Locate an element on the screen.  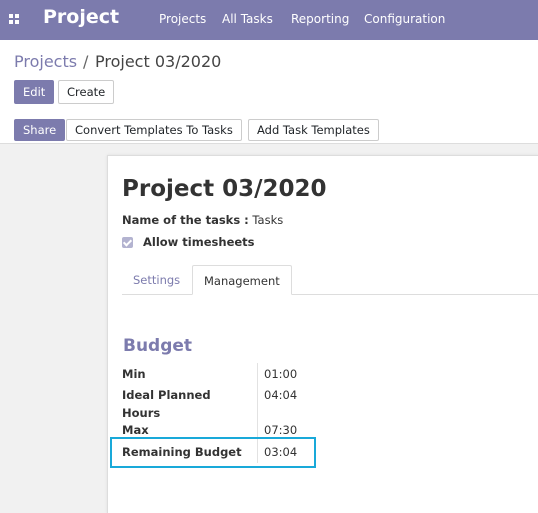
ideal-planned-hours-label: Ideal Planned Hours is located at coordinates (166, 404).